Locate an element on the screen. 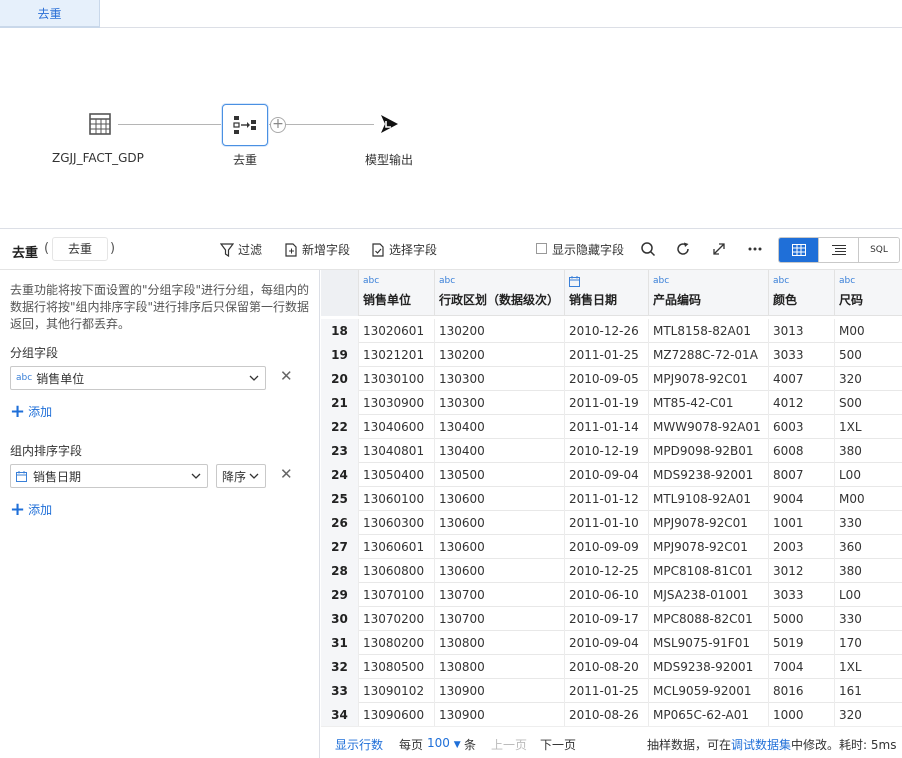 The image size is (902, 758). table-cell: 330 is located at coordinates (850, 523).